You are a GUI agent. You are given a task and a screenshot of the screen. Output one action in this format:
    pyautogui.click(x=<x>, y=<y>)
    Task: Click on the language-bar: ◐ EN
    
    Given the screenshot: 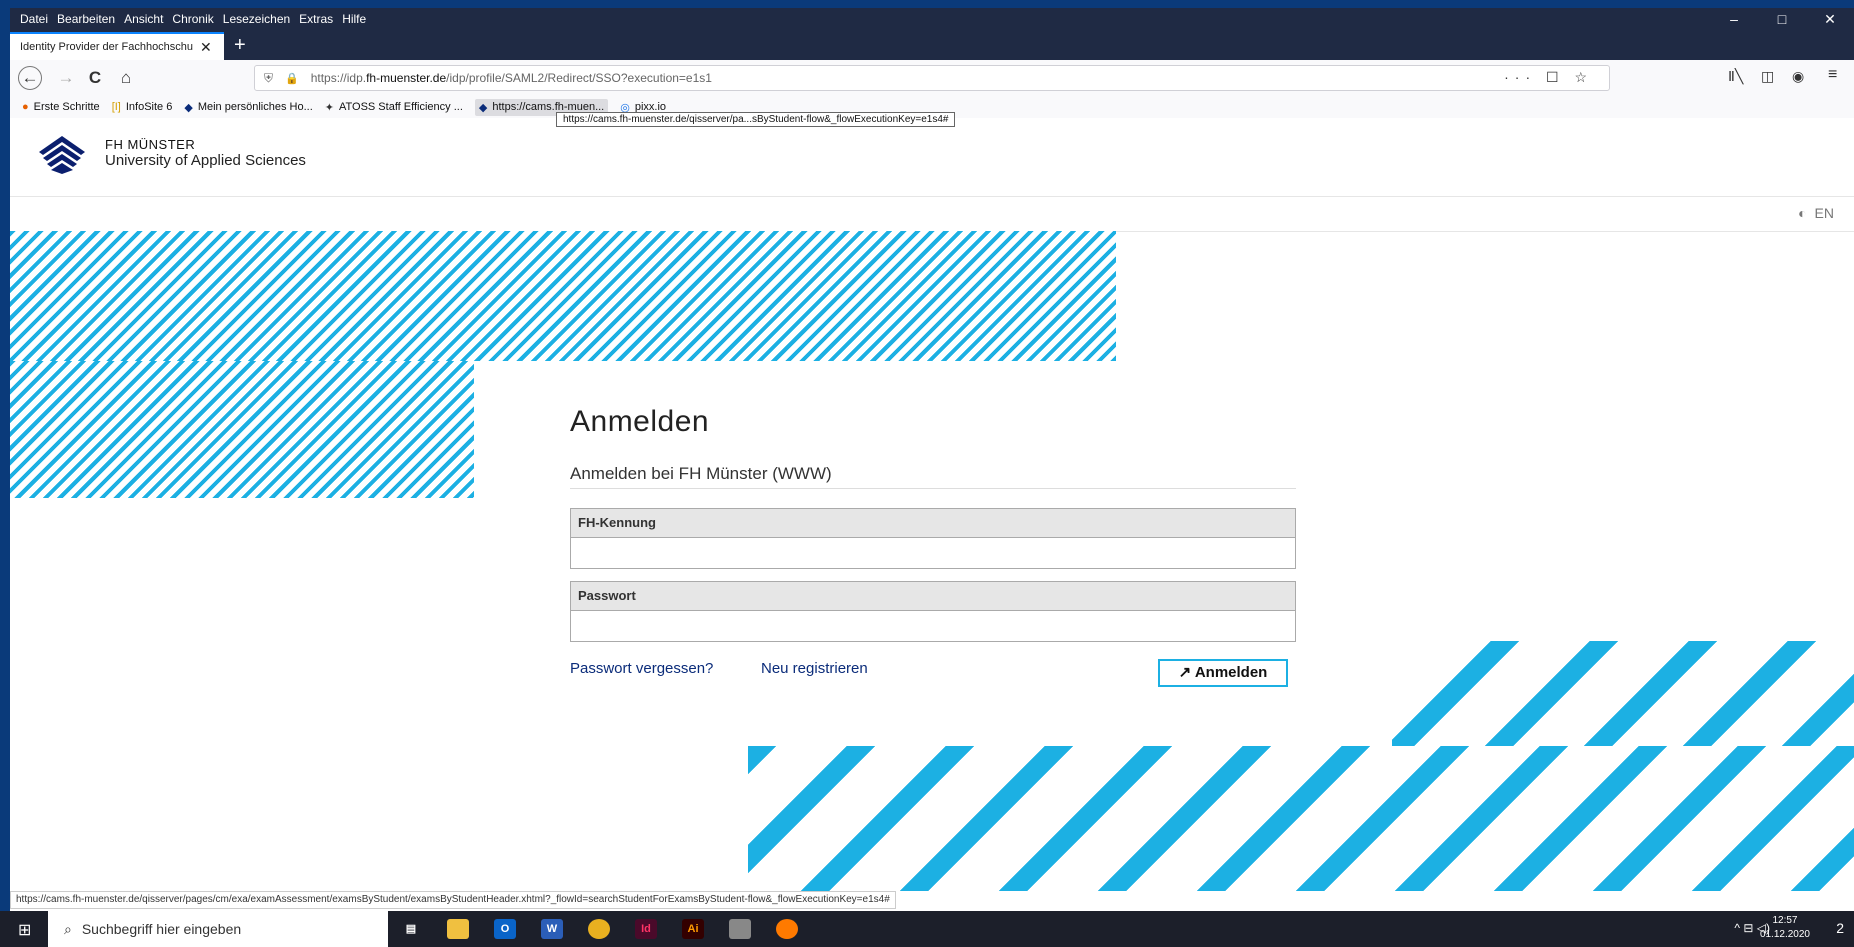 What is the action you would take?
    pyautogui.click(x=932, y=214)
    